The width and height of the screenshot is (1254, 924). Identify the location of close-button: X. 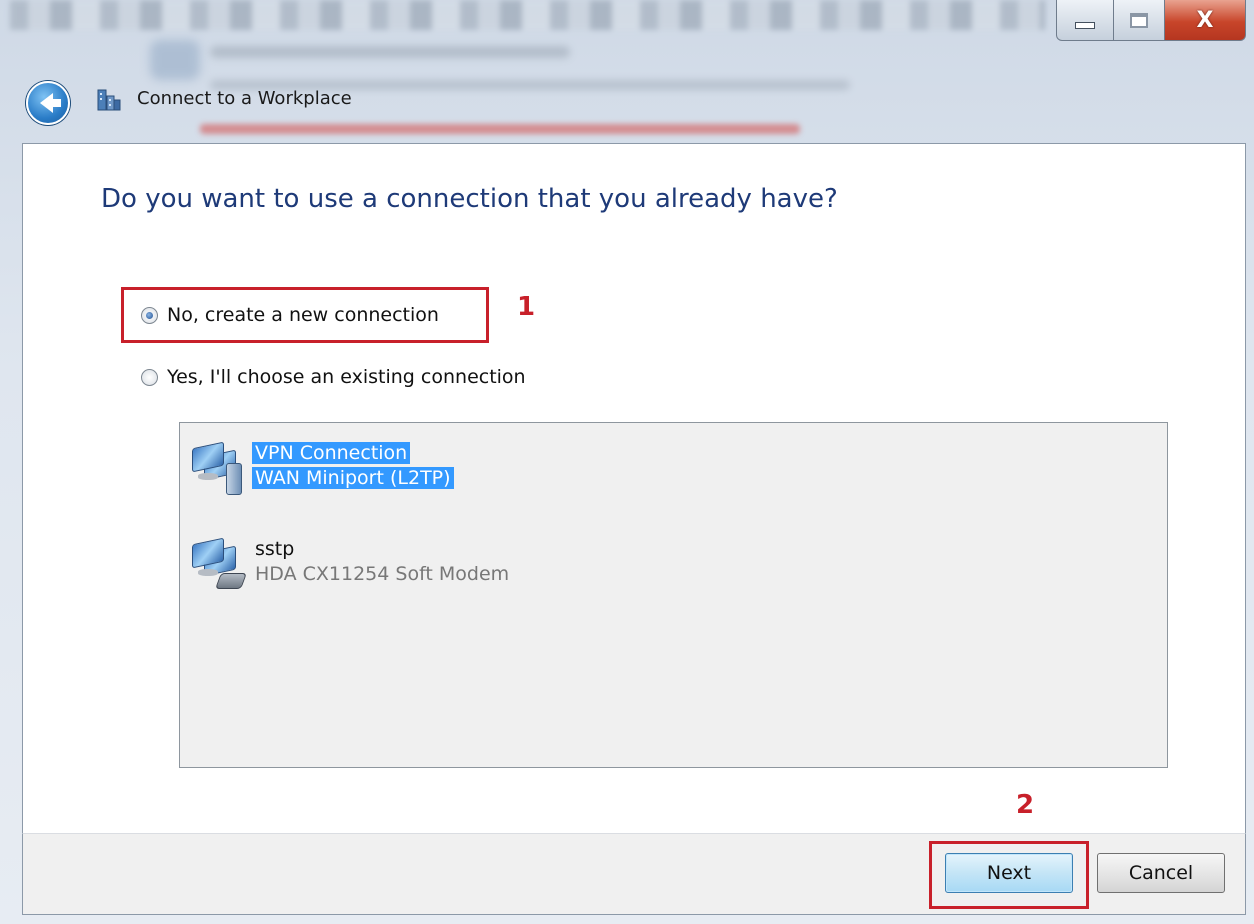
(1205, 20).